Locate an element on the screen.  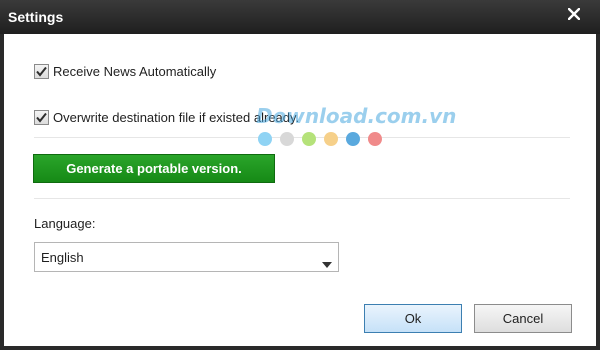
overwrite-checkbox is located at coordinates (41, 117).